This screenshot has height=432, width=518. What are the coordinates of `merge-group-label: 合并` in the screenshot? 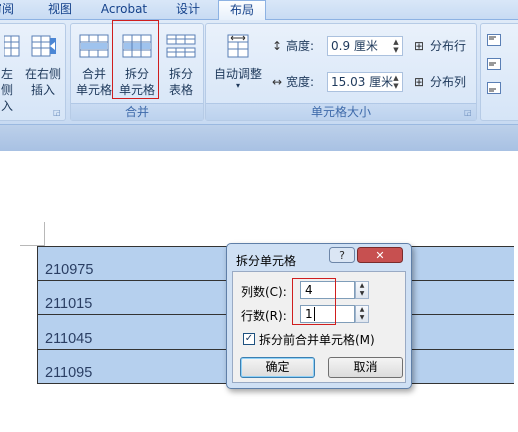 It's located at (137, 111).